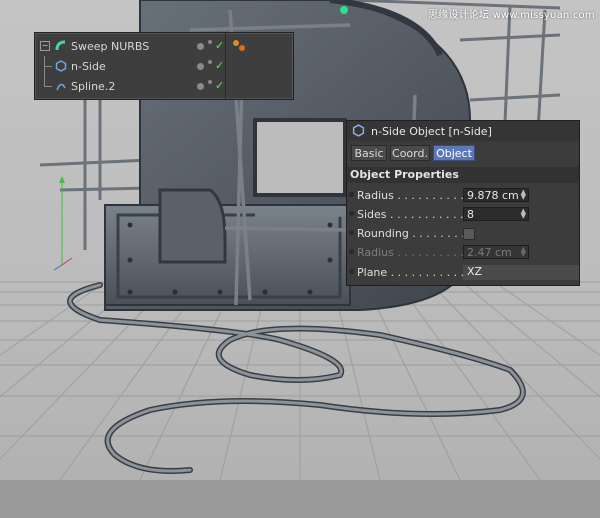 The image size is (600, 518). Describe the element at coordinates (463, 175) in the screenshot. I see `section-header-object-properties: Object Properties` at that location.